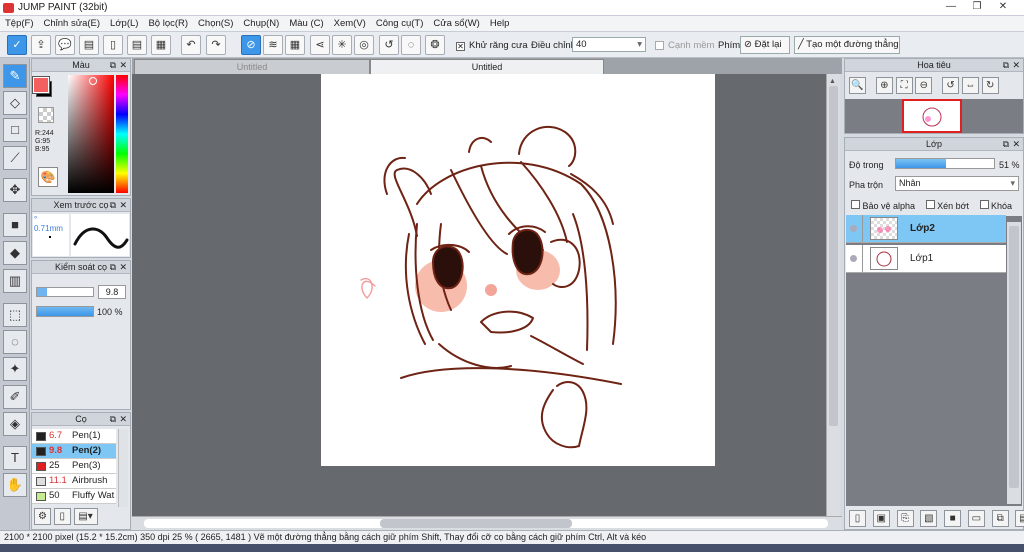 This screenshot has width=1024, height=552. What do you see at coordinates (65, 292) in the screenshot?
I see `brush-size-slider` at bounding box center [65, 292].